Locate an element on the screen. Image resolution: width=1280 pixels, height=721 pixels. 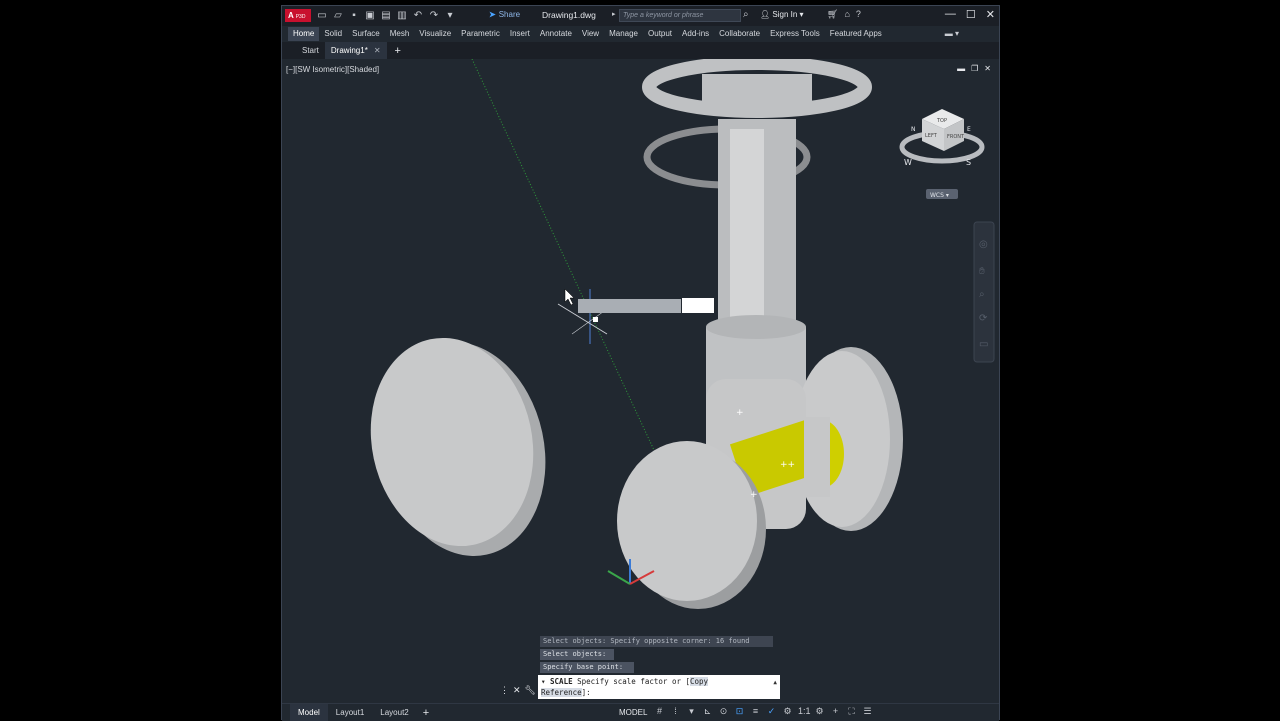
workspace-icon: ⚙︎ is located at coordinates (787, 711).